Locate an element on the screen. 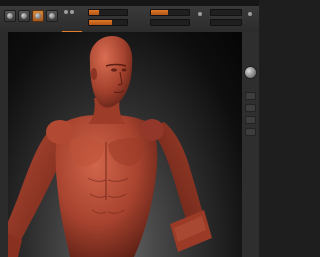  material-tool-button is located at coordinates (52, 16).